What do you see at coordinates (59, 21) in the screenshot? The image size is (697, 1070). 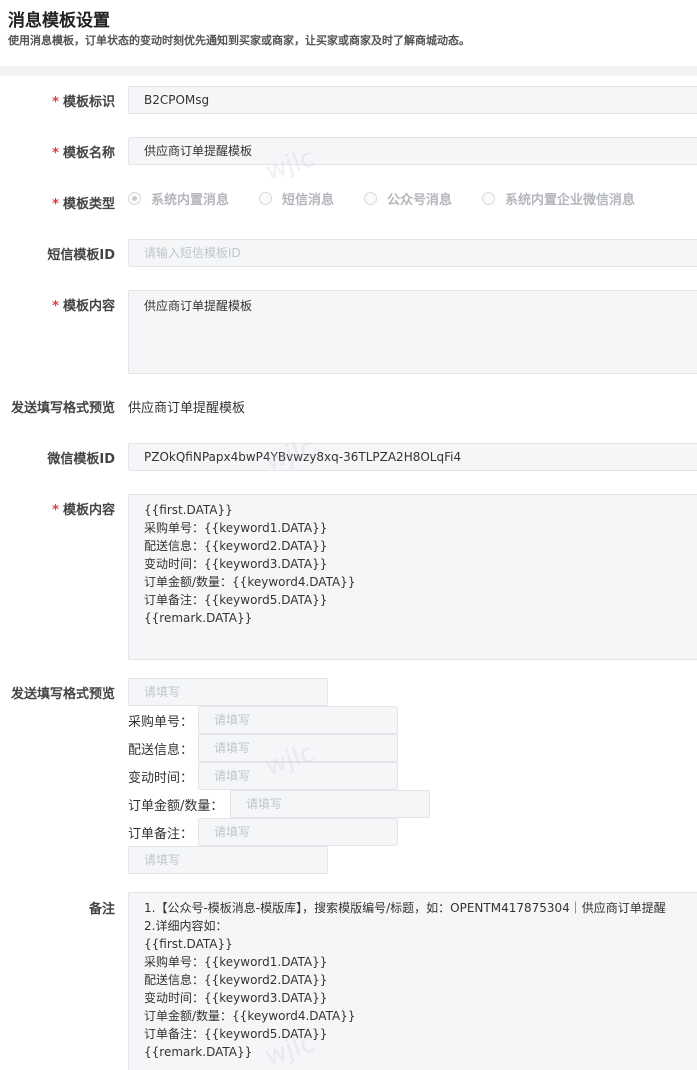 I see `page-title: 消息模板设置` at bounding box center [59, 21].